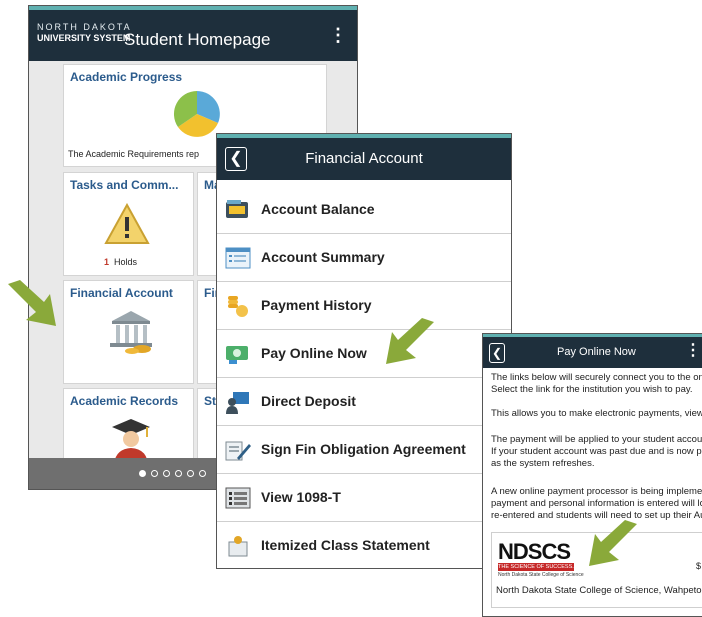 This screenshot has width=702, height=617. Describe the element at coordinates (364, 498) in the screenshot. I see `menu-item-view-1098t: View 1098-T` at that location.